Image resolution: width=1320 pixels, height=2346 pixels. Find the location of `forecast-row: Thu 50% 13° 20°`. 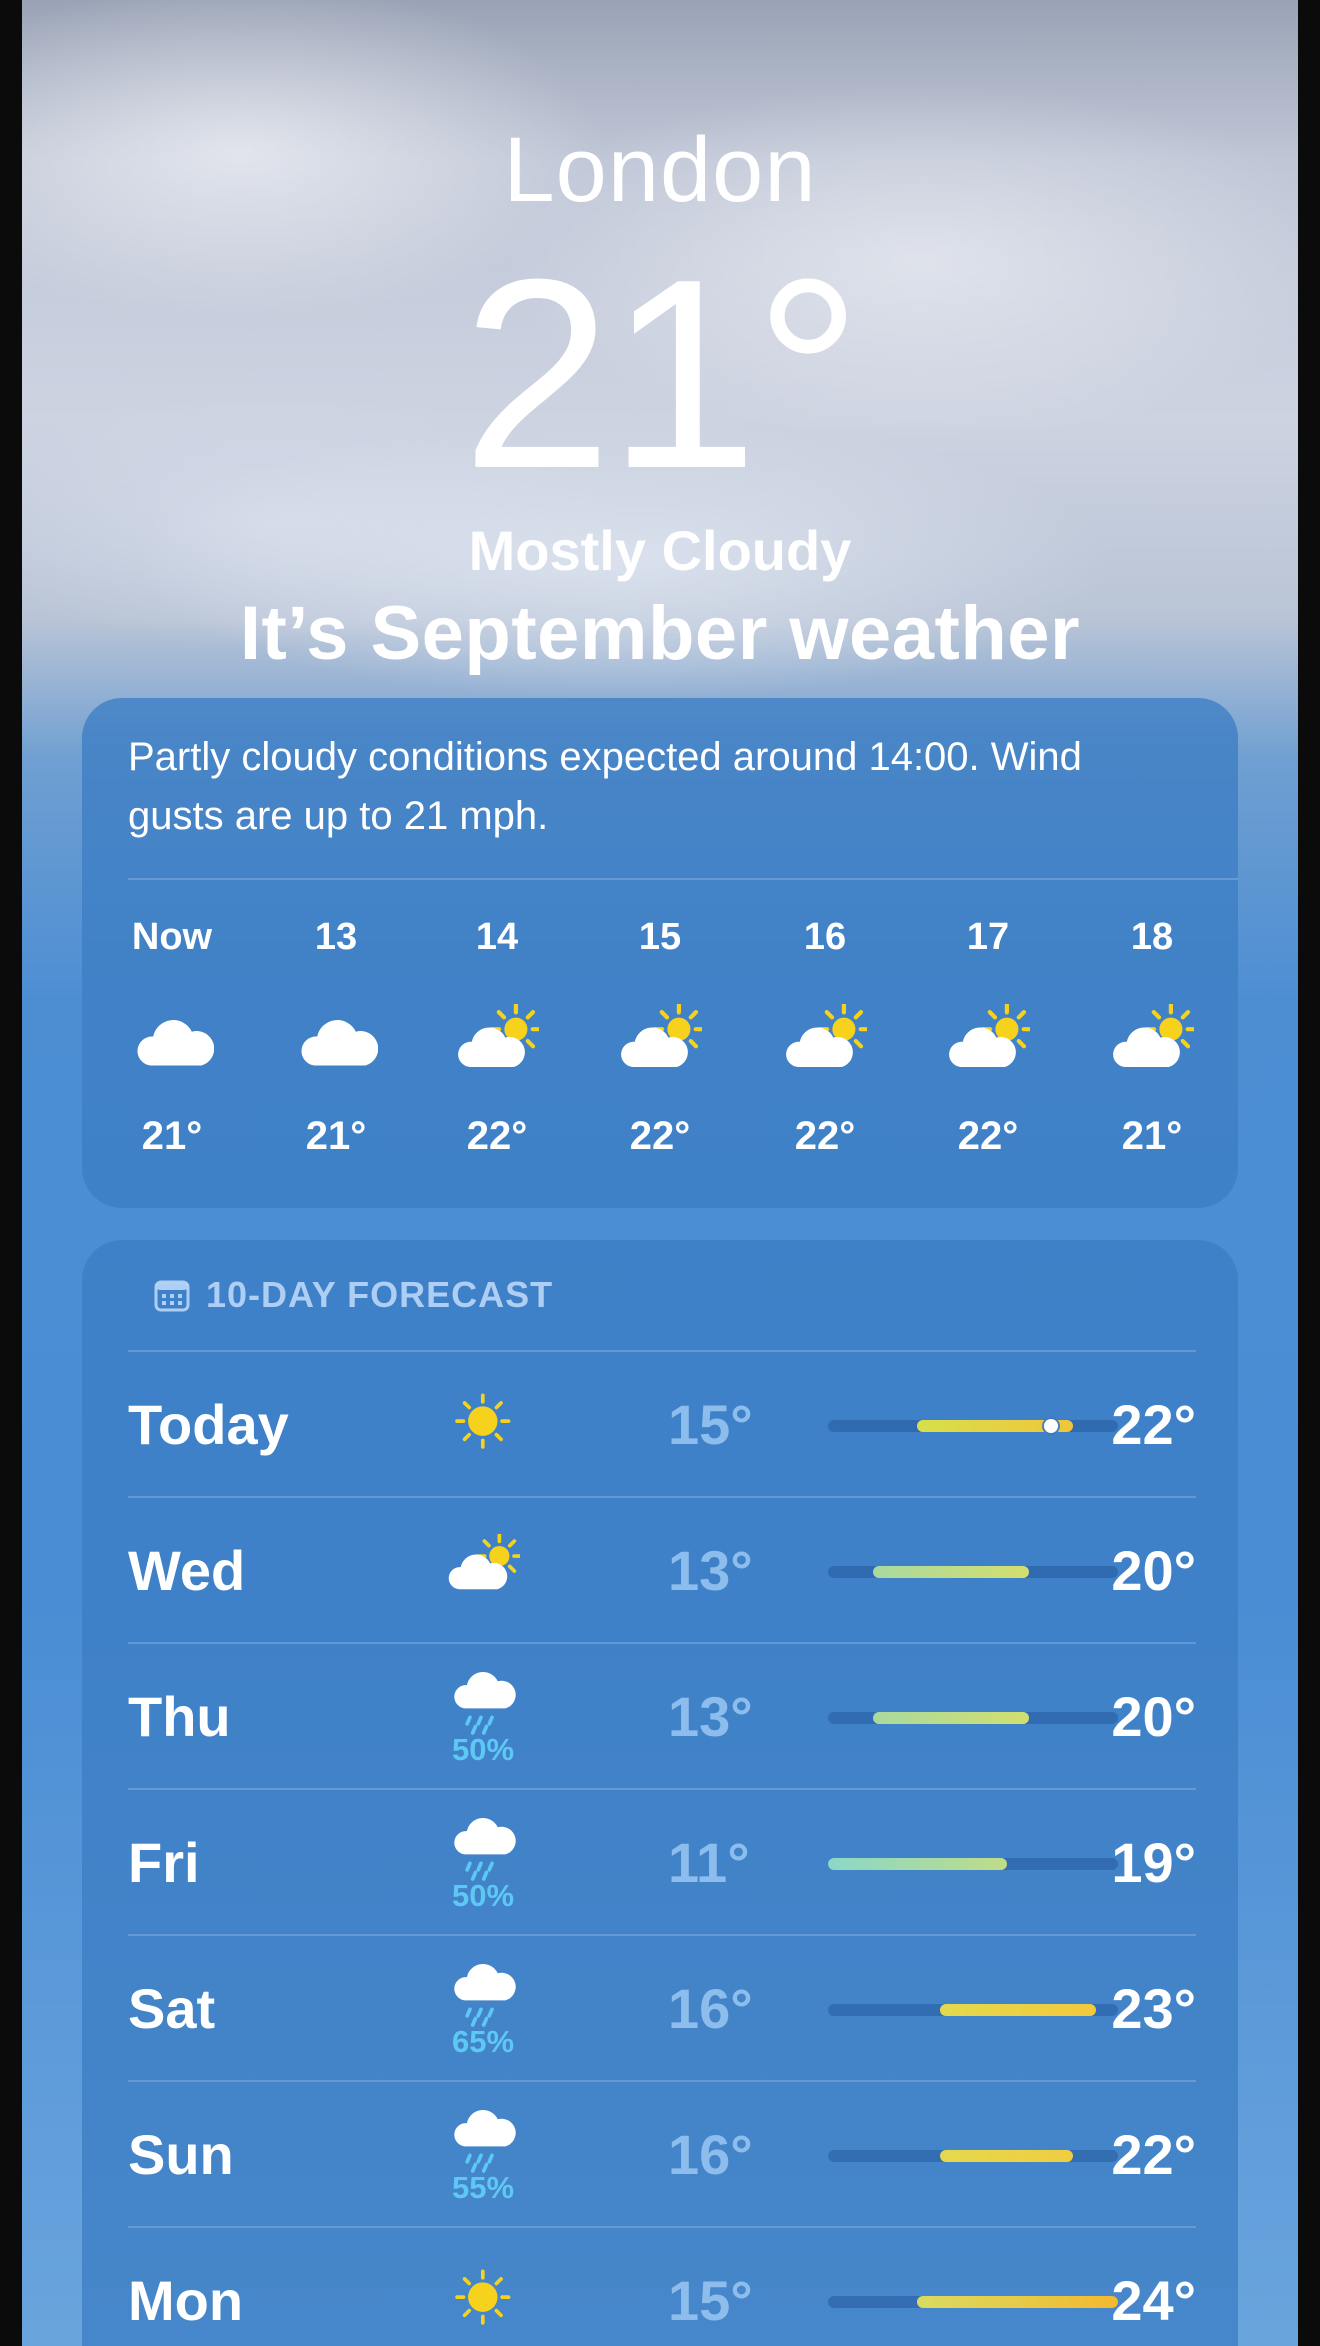

forecast-row: Thu 50% 13° 20° is located at coordinates (662, 1716).